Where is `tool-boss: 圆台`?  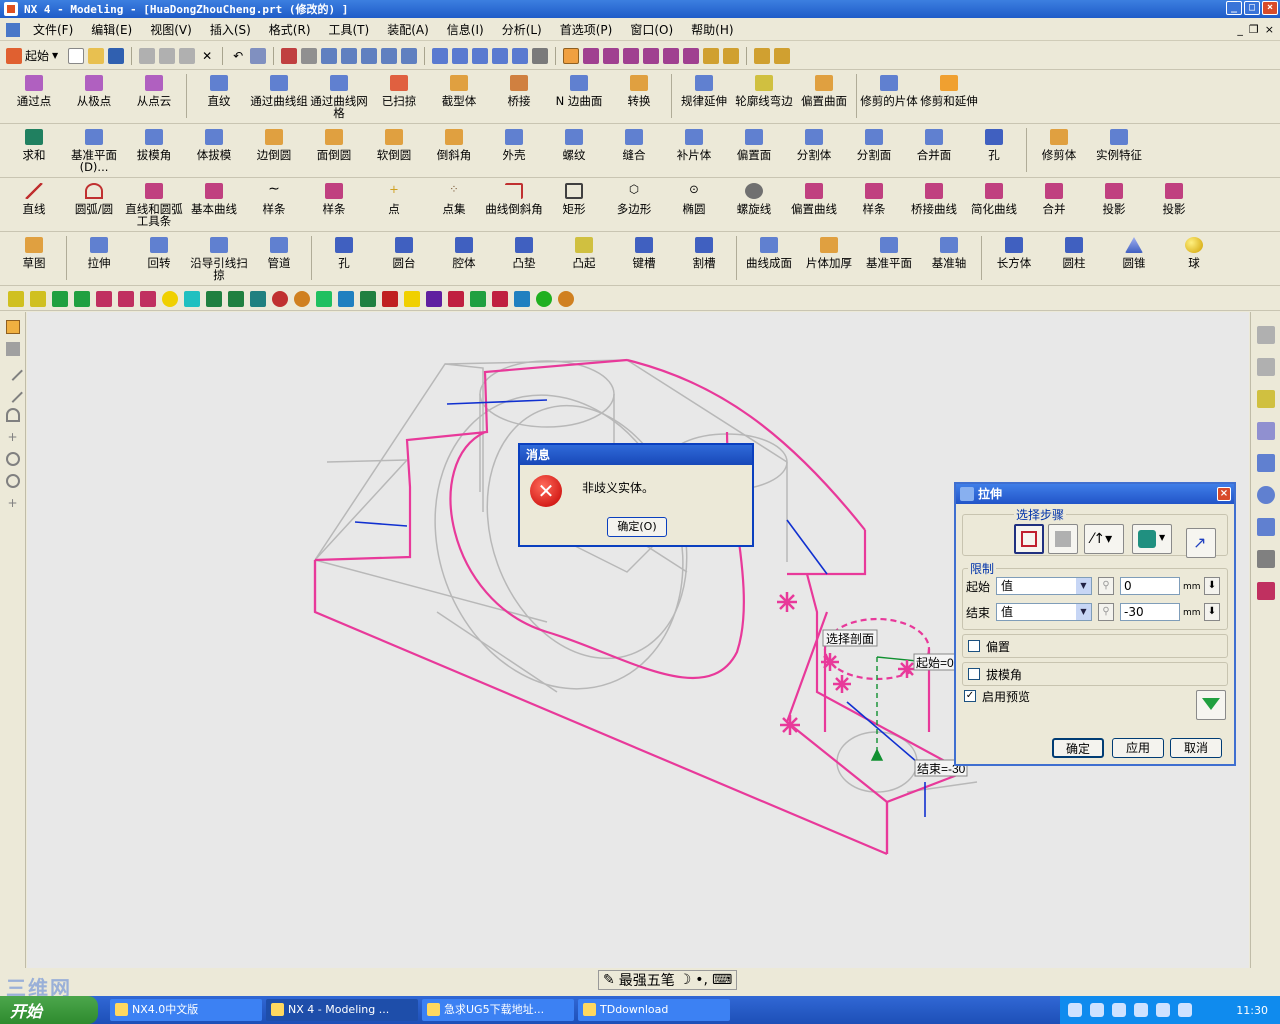
tool-boss: 圆台 is located at coordinates (404, 258).